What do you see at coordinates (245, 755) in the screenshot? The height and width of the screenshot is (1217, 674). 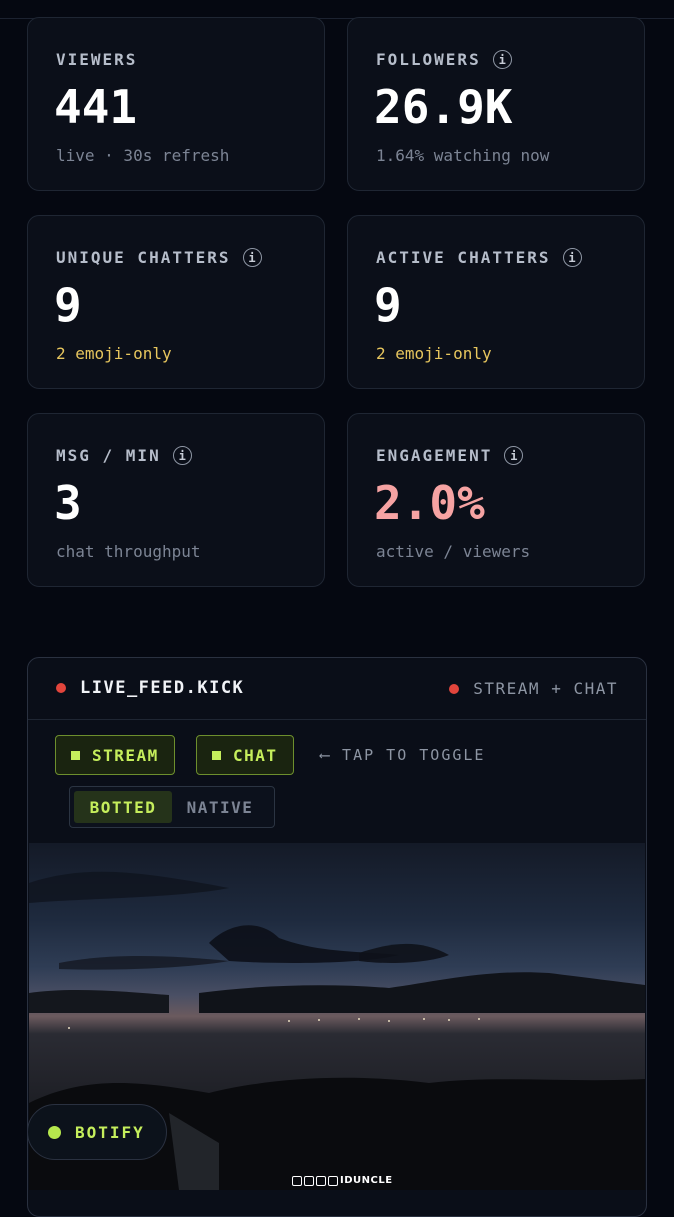 I see `chat-toggle-button: CHAT` at bounding box center [245, 755].